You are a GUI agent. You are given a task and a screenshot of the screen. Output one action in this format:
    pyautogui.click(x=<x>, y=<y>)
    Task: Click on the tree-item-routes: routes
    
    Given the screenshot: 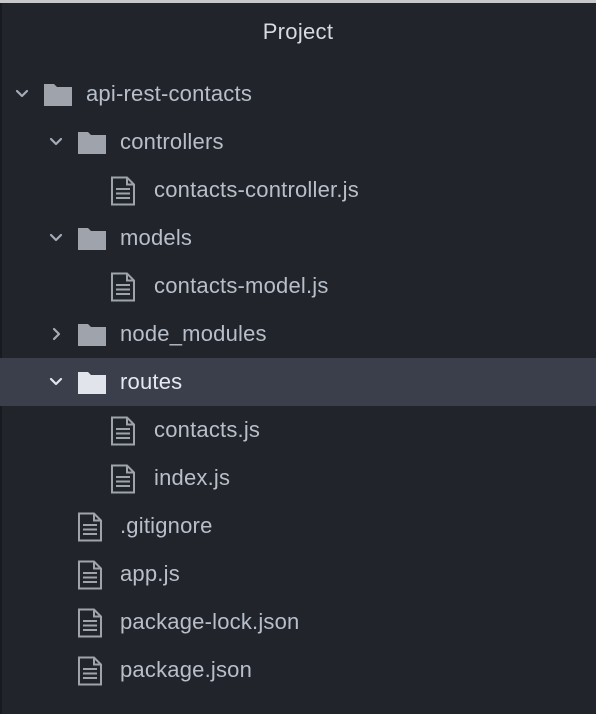 What is the action you would take?
    pyautogui.click(x=298, y=382)
    